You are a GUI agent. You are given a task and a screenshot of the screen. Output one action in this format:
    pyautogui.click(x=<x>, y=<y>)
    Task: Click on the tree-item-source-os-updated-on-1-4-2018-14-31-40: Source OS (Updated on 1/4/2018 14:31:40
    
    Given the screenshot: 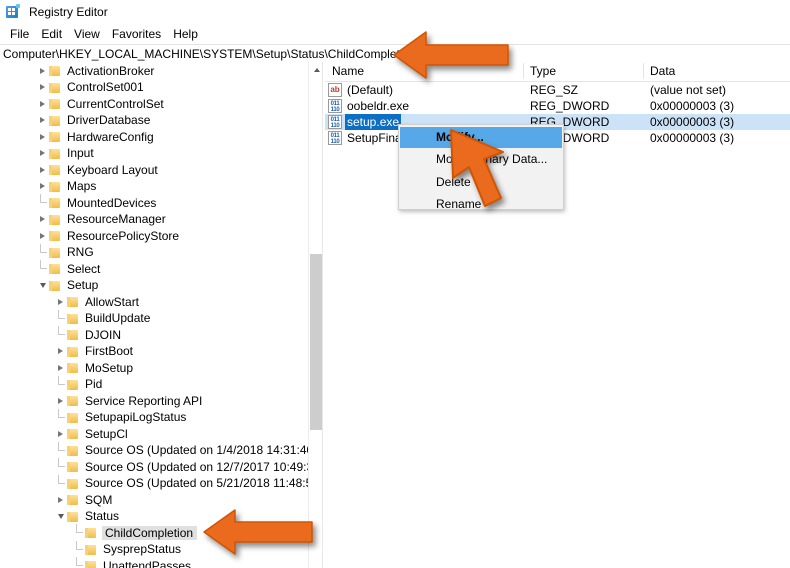 What is the action you would take?
    pyautogui.click(x=181, y=450)
    